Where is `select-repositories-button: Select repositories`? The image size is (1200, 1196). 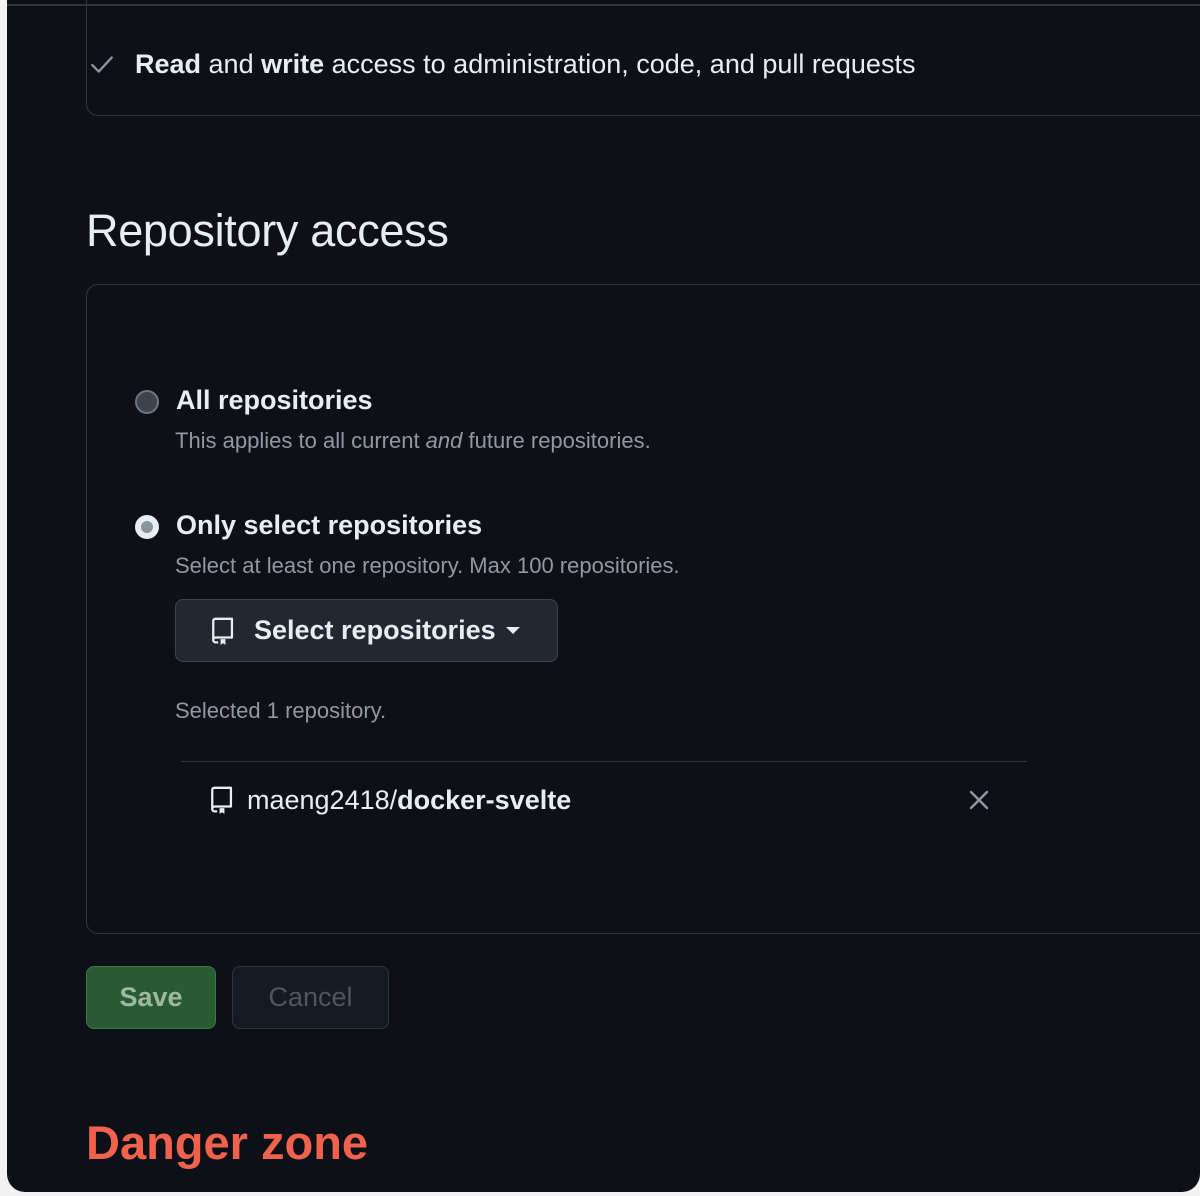 select-repositories-button: Select repositories is located at coordinates (366, 630).